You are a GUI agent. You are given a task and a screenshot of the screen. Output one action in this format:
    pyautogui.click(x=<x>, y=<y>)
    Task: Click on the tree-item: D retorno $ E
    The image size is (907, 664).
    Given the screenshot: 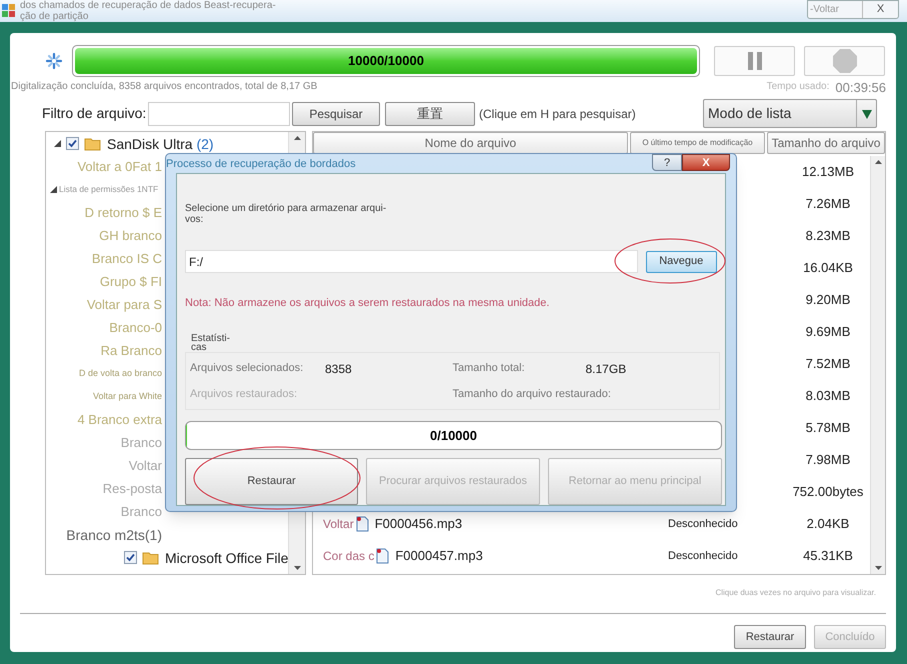 What is the action you would take?
    pyautogui.click(x=123, y=212)
    